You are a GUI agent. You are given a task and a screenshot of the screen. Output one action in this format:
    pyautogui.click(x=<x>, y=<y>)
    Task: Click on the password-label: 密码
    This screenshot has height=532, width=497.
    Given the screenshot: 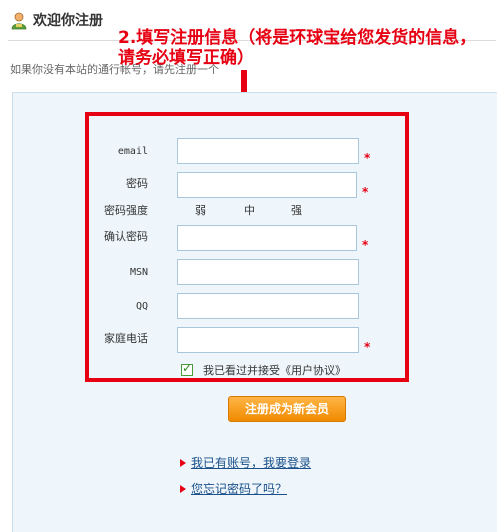 What is the action you would take?
    pyautogui.click(x=137, y=183)
    